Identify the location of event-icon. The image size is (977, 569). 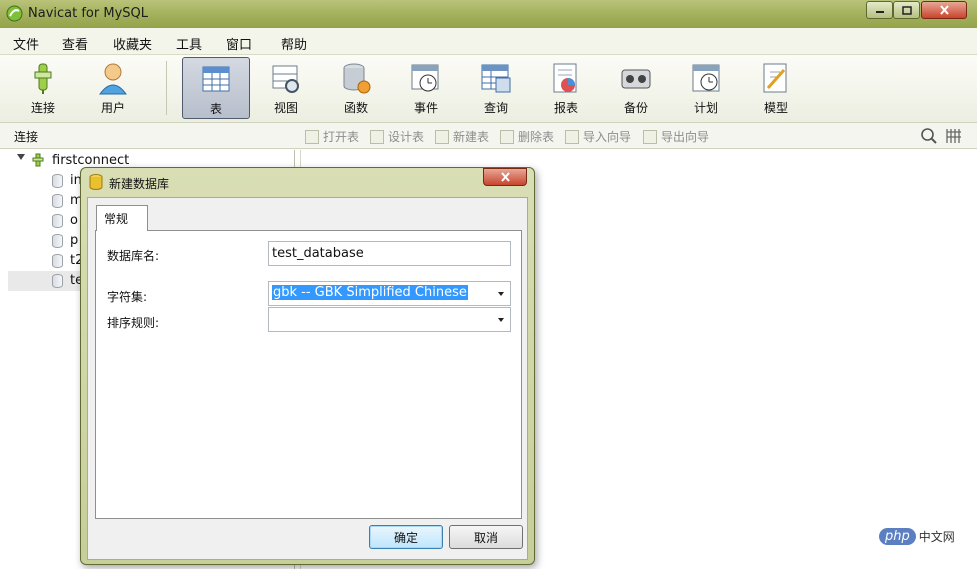
(425, 78).